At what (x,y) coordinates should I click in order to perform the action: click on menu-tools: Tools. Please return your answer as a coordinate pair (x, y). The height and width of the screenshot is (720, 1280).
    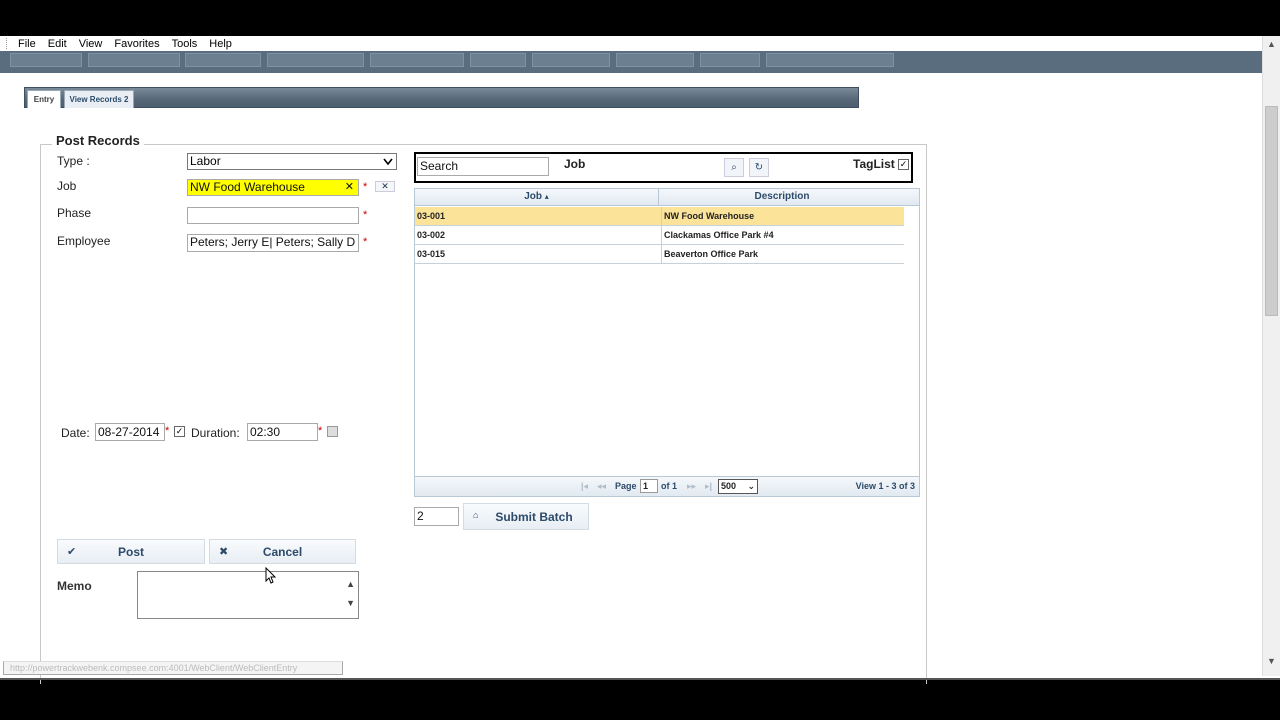
    Looking at the image, I should click on (185, 44).